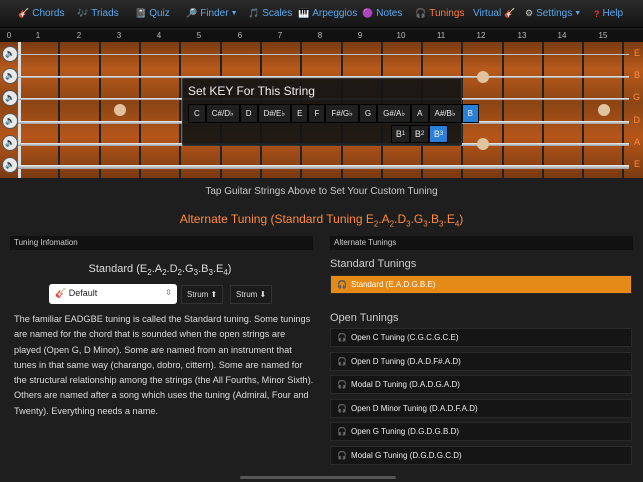 Image resolution: width=643 pixels, height=482 pixels. Describe the element at coordinates (364, 318) in the screenshot. I see `open-tunings-section: Open Tunings` at that location.